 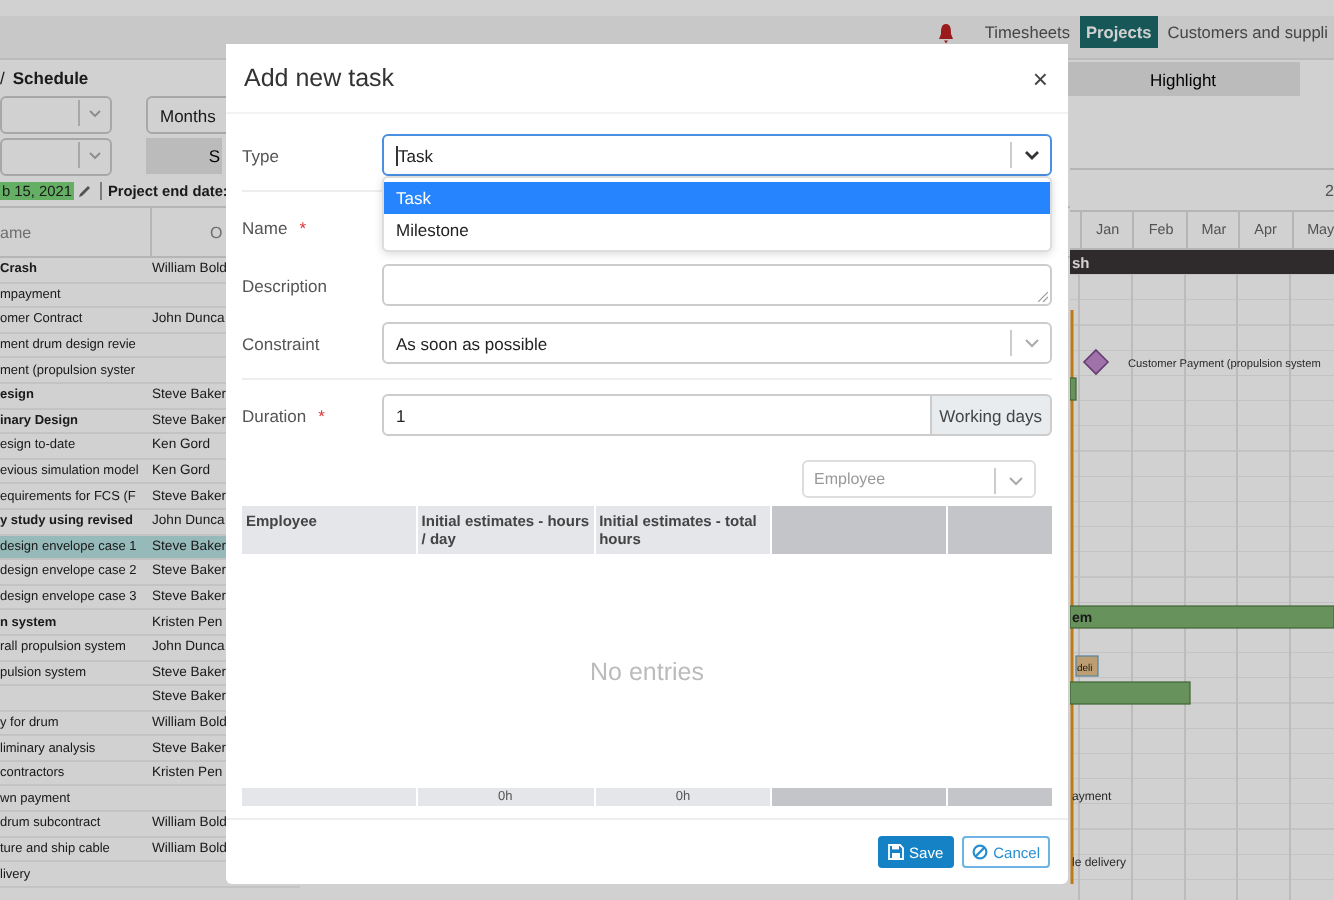 I want to click on breadcrumb-current: Schedule, so click(x=50, y=78).